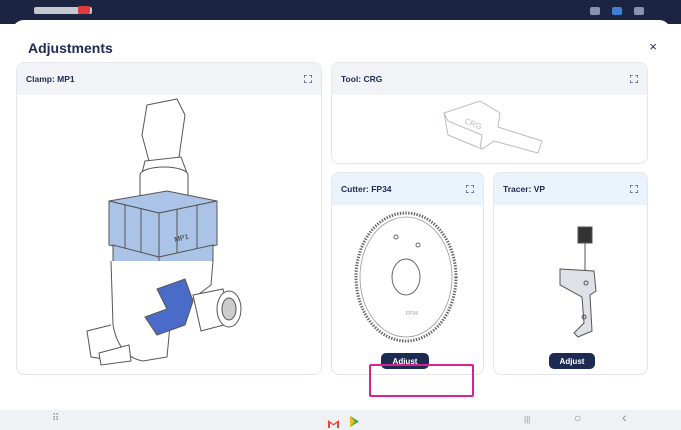 The width and height of the screenshot is (681, 430). What do you see at coordinates (50, 79) in the screenshot?
I see `clamp-panel-title: Clamp: MP1` at bounding box center [50, 79].